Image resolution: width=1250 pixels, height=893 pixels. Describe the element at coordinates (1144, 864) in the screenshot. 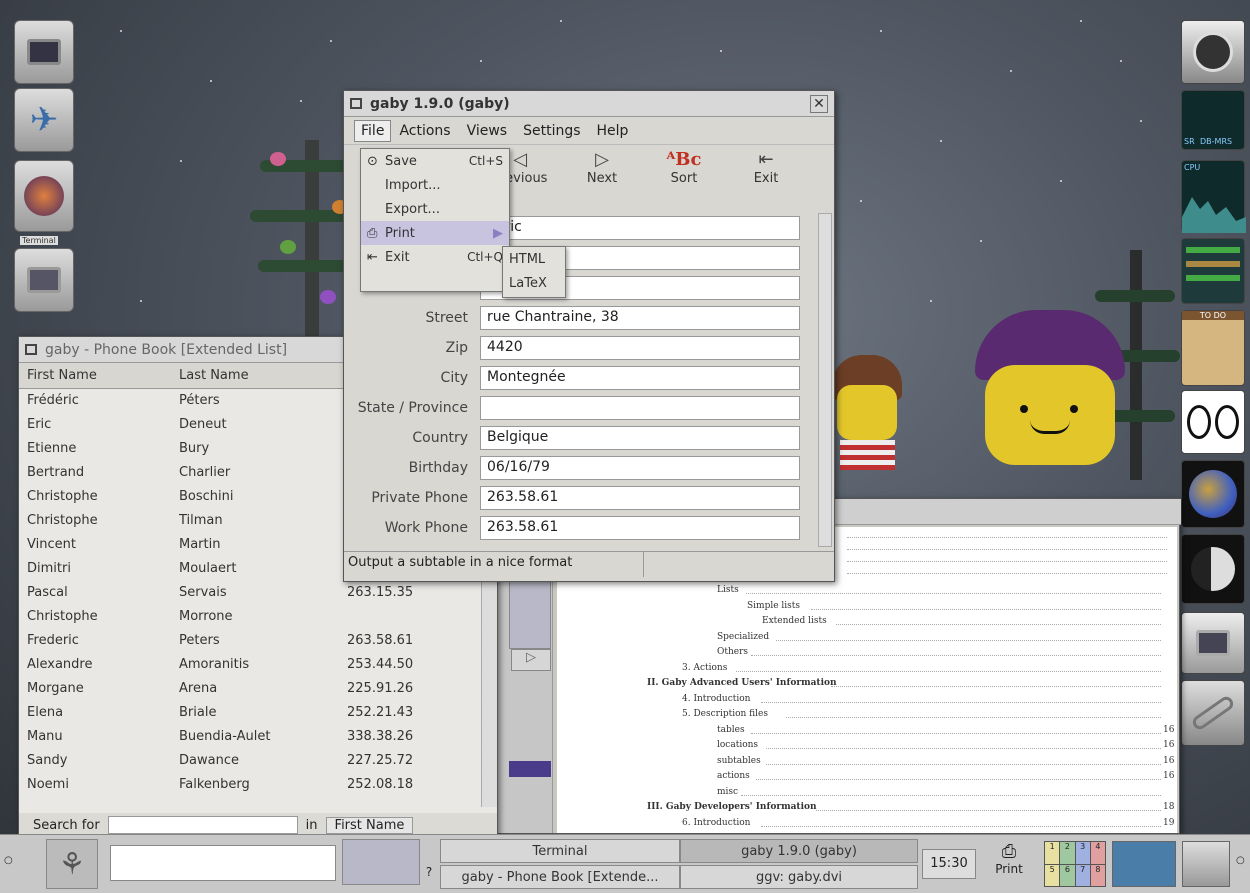

I see `fish-applet-icon` at that location.